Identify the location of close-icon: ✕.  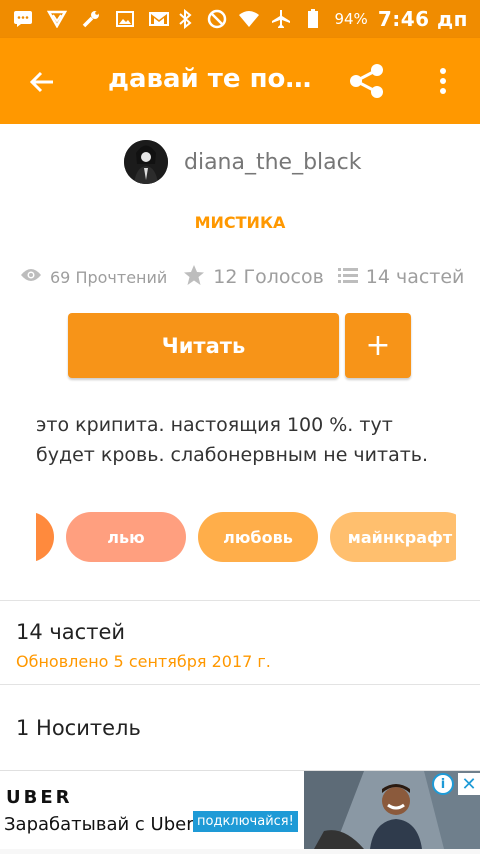
(469, 784).